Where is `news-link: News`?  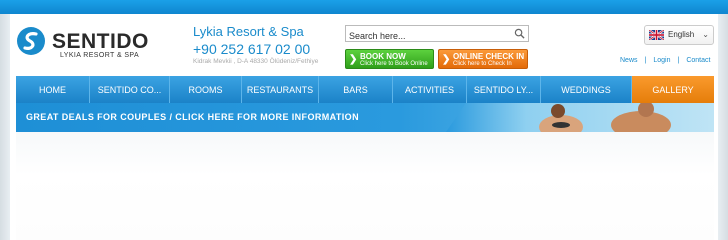 news-link: News is located at coordinates (629, 60).